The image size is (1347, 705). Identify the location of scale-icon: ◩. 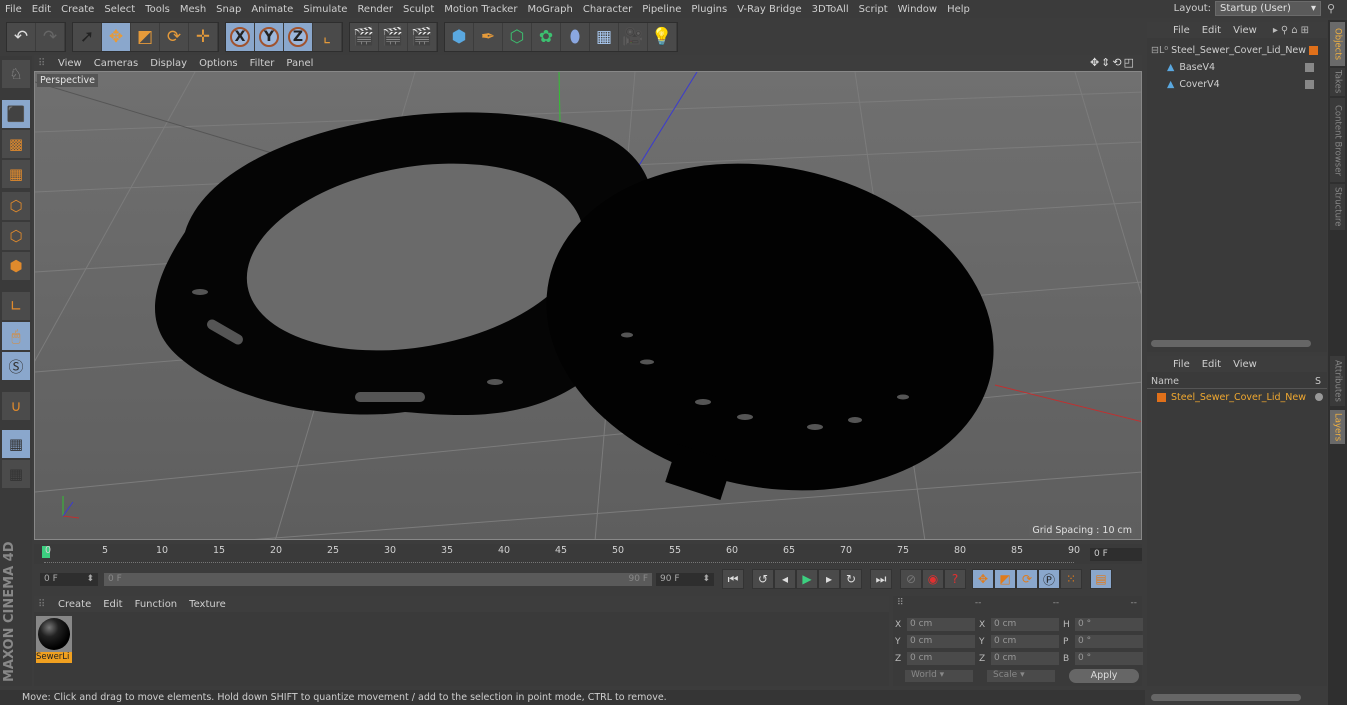
(145, 37).